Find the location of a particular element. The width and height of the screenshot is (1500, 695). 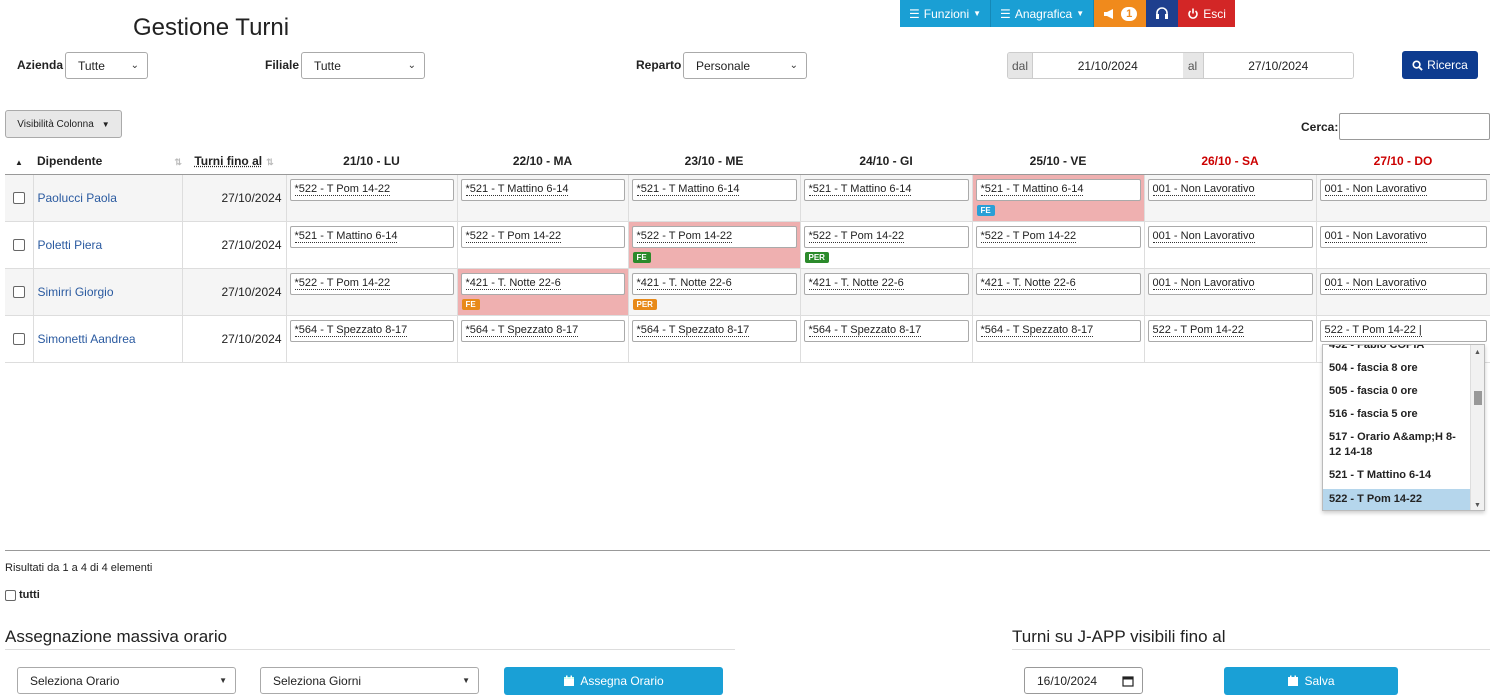

scroll-down-icon: ▼ is located at coordinates (1477, 505).